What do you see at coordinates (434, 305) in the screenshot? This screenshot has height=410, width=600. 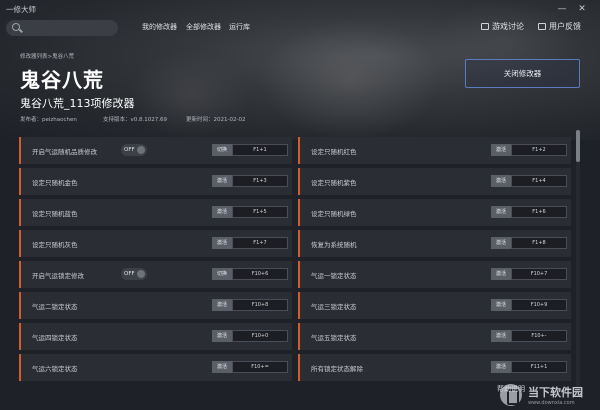 I see `cheat-row: 气运三锁定状态 激活 F10+9` at bounding box center [434, 305].